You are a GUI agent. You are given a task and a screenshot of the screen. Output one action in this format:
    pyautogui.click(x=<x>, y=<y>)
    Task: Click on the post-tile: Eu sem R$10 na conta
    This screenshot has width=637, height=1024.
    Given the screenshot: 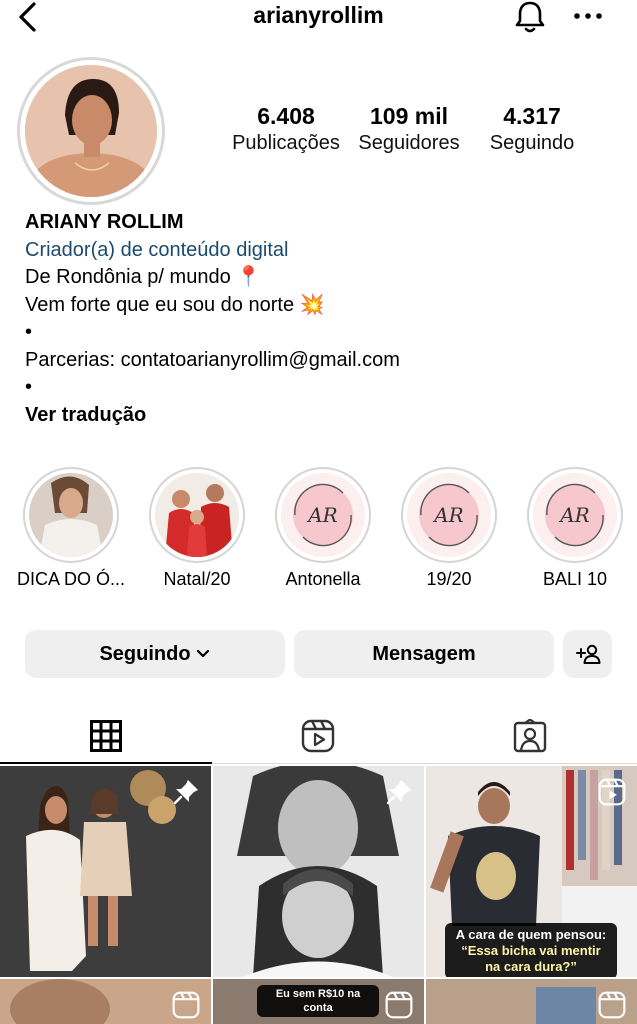 What is the action you would take?
    pyautogui.click(x=318, y=1001)
    